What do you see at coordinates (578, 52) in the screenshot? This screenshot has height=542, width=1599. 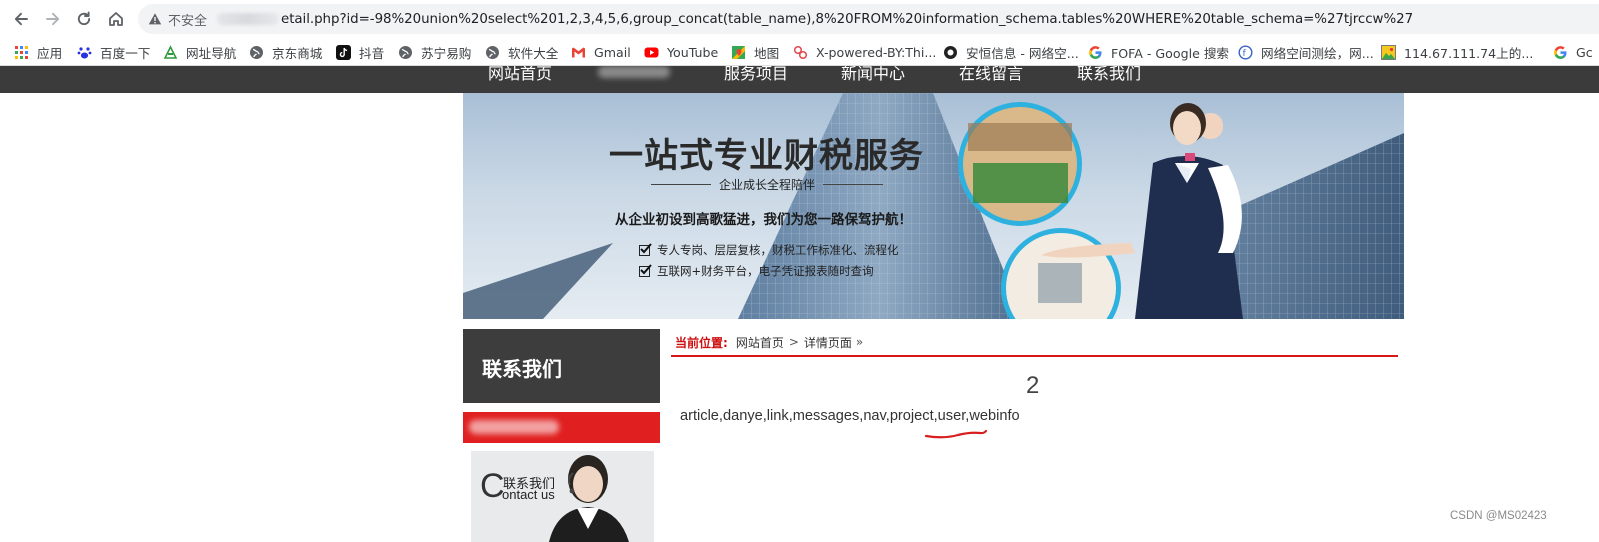 I see `gmail-icon` at bounding box center [578, 52].